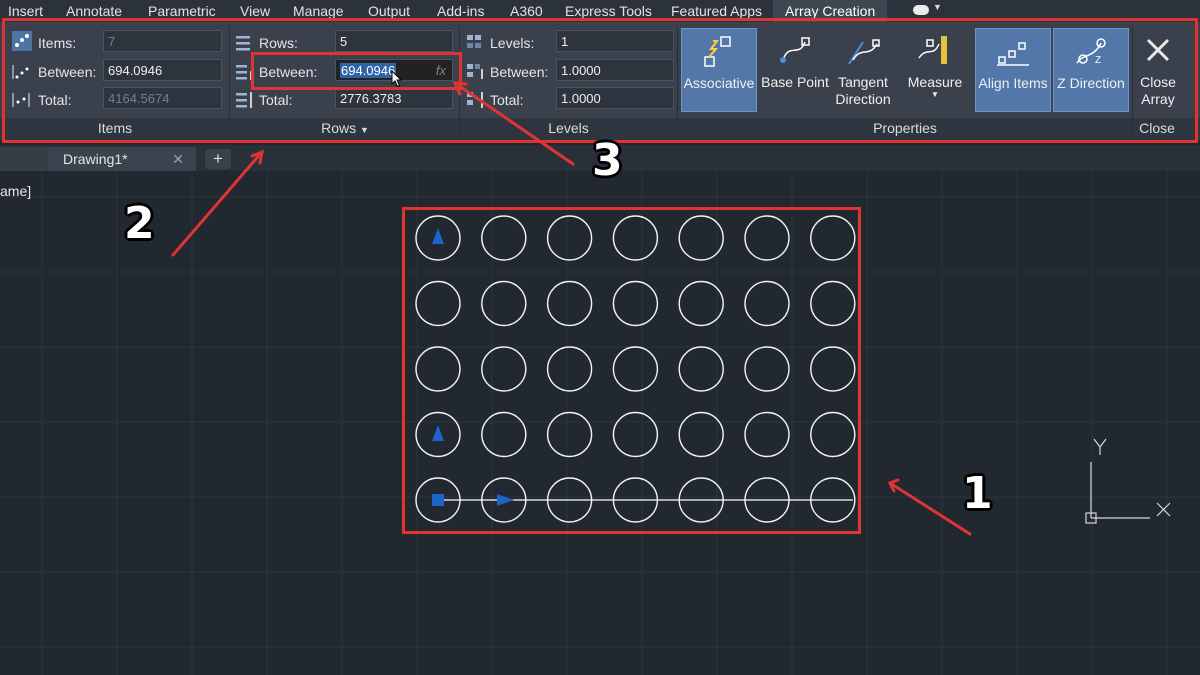 The height and width of the screenshot is (675, 1200). Describe the element at coordinates (24, 159) in the screenshot. I see `start-tab` at that location.